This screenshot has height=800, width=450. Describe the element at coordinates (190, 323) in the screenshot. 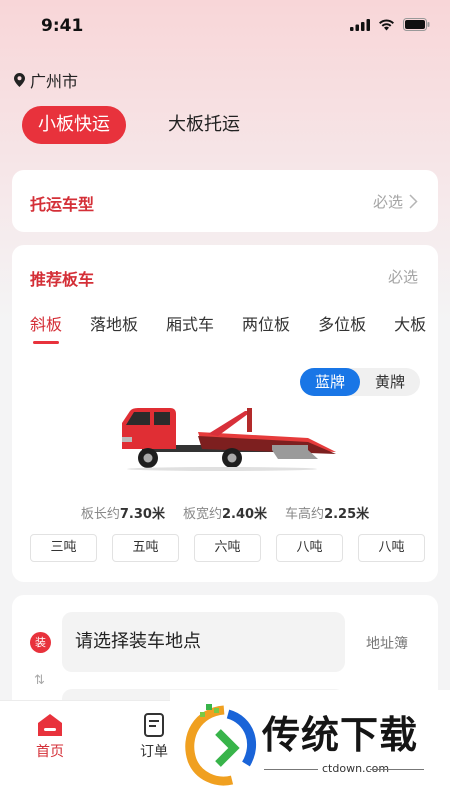

I see `tab-box-truck: 厢式车` at that location.